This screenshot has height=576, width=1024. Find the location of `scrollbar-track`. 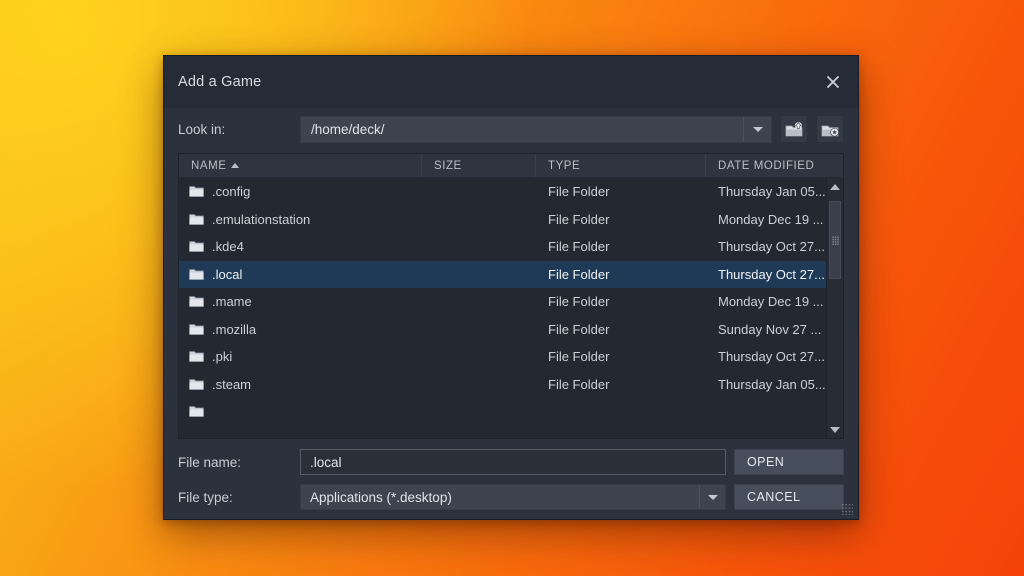

scrollbar-track is located at coordinates (835, 308).